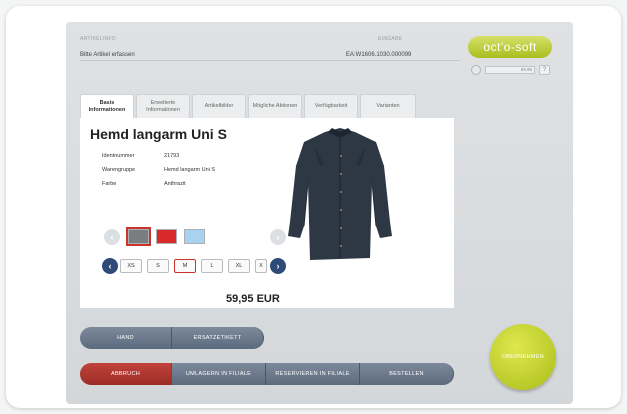  What do you see at coordinates (275, 106) in the screenshot?
I see `tab-aktionen: Mögliche Aktionen` at bounding box center [275, 106].